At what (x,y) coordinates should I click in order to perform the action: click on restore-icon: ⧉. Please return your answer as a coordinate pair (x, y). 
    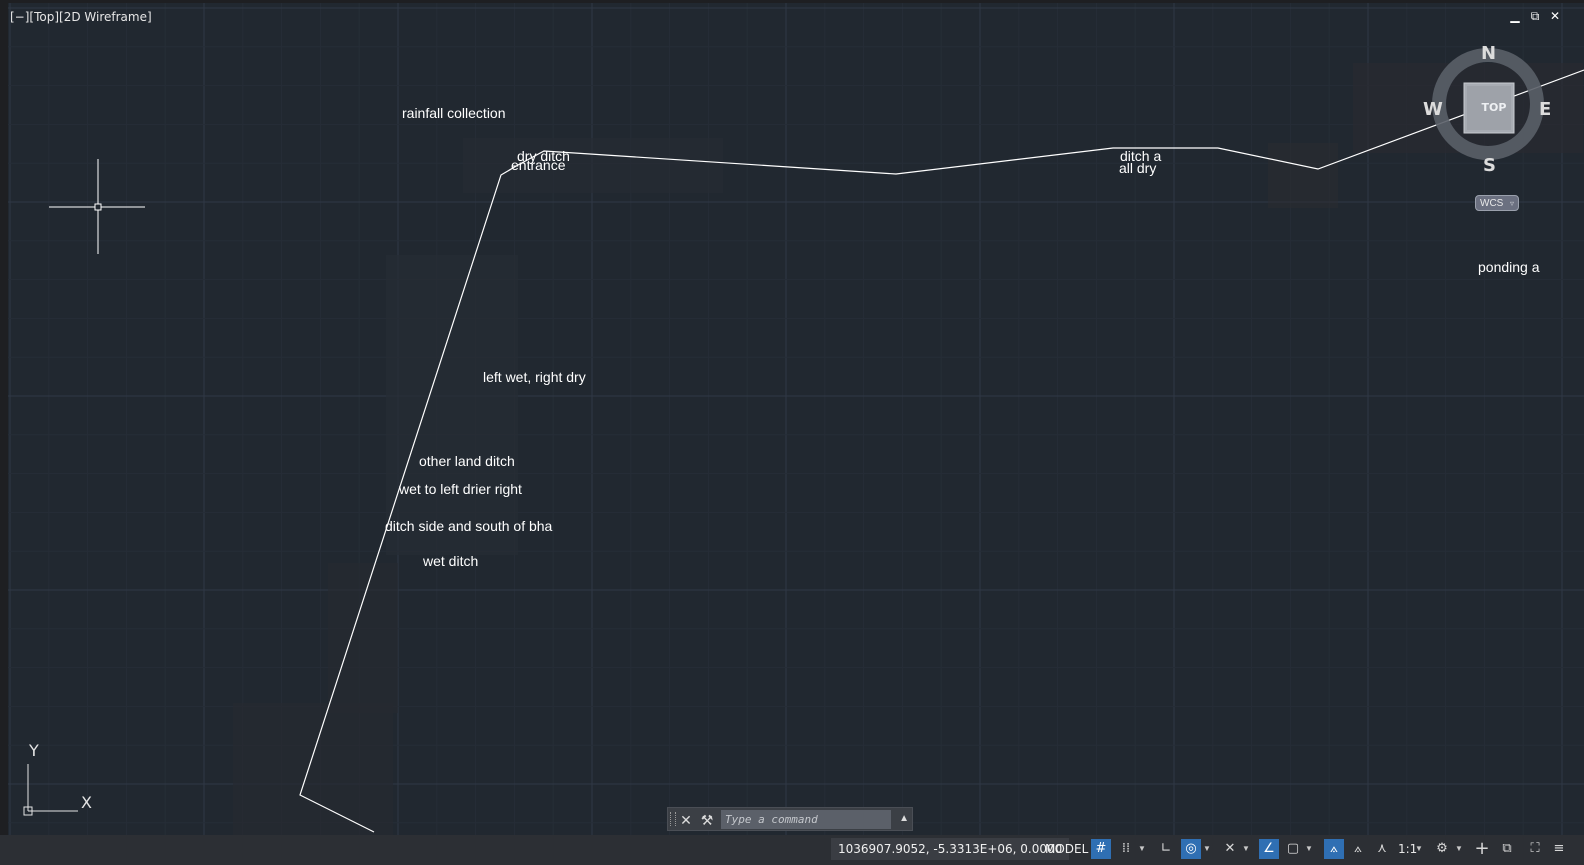
    Looking at the image, I should click on (1535, 16).